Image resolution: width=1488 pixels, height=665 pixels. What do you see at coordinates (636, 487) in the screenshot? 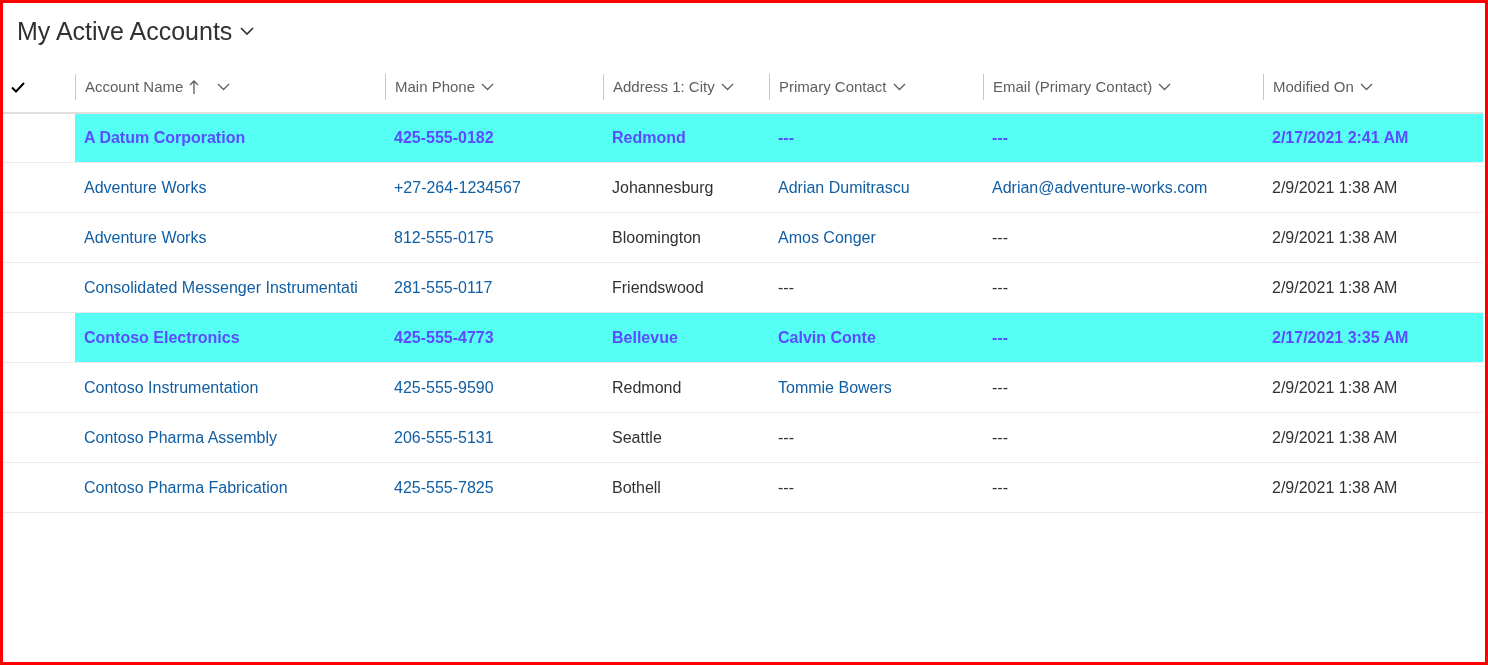
I see `table-cell: Bothell` at bounding box center [636, 487].